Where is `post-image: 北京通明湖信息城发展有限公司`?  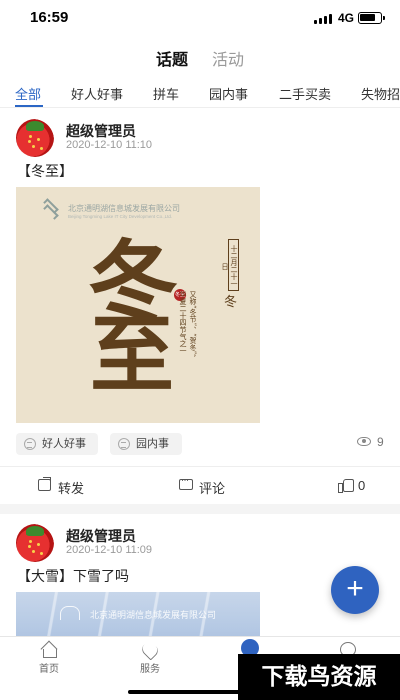
post-image: 北京通明湖信息城发展有限公司 is located at coordinates (138, 614).